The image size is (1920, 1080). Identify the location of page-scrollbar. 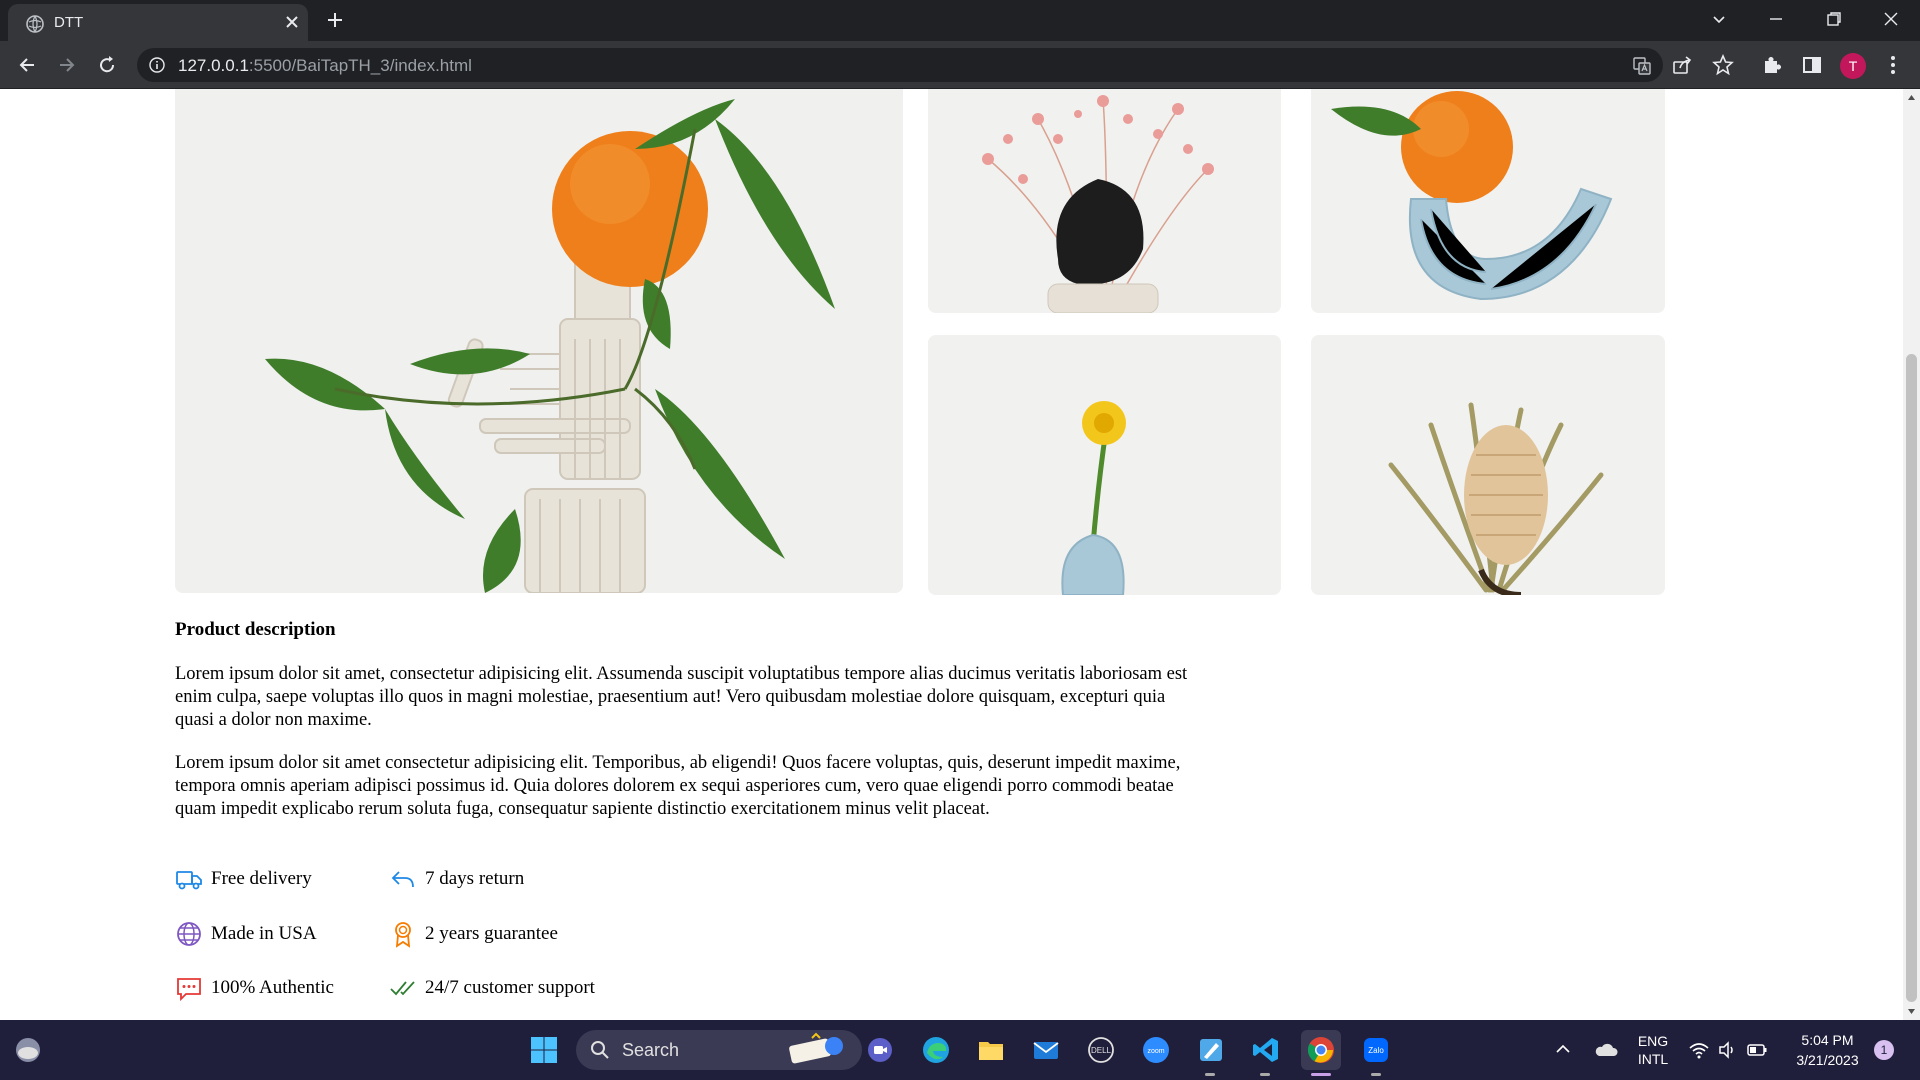
(1911, 554).